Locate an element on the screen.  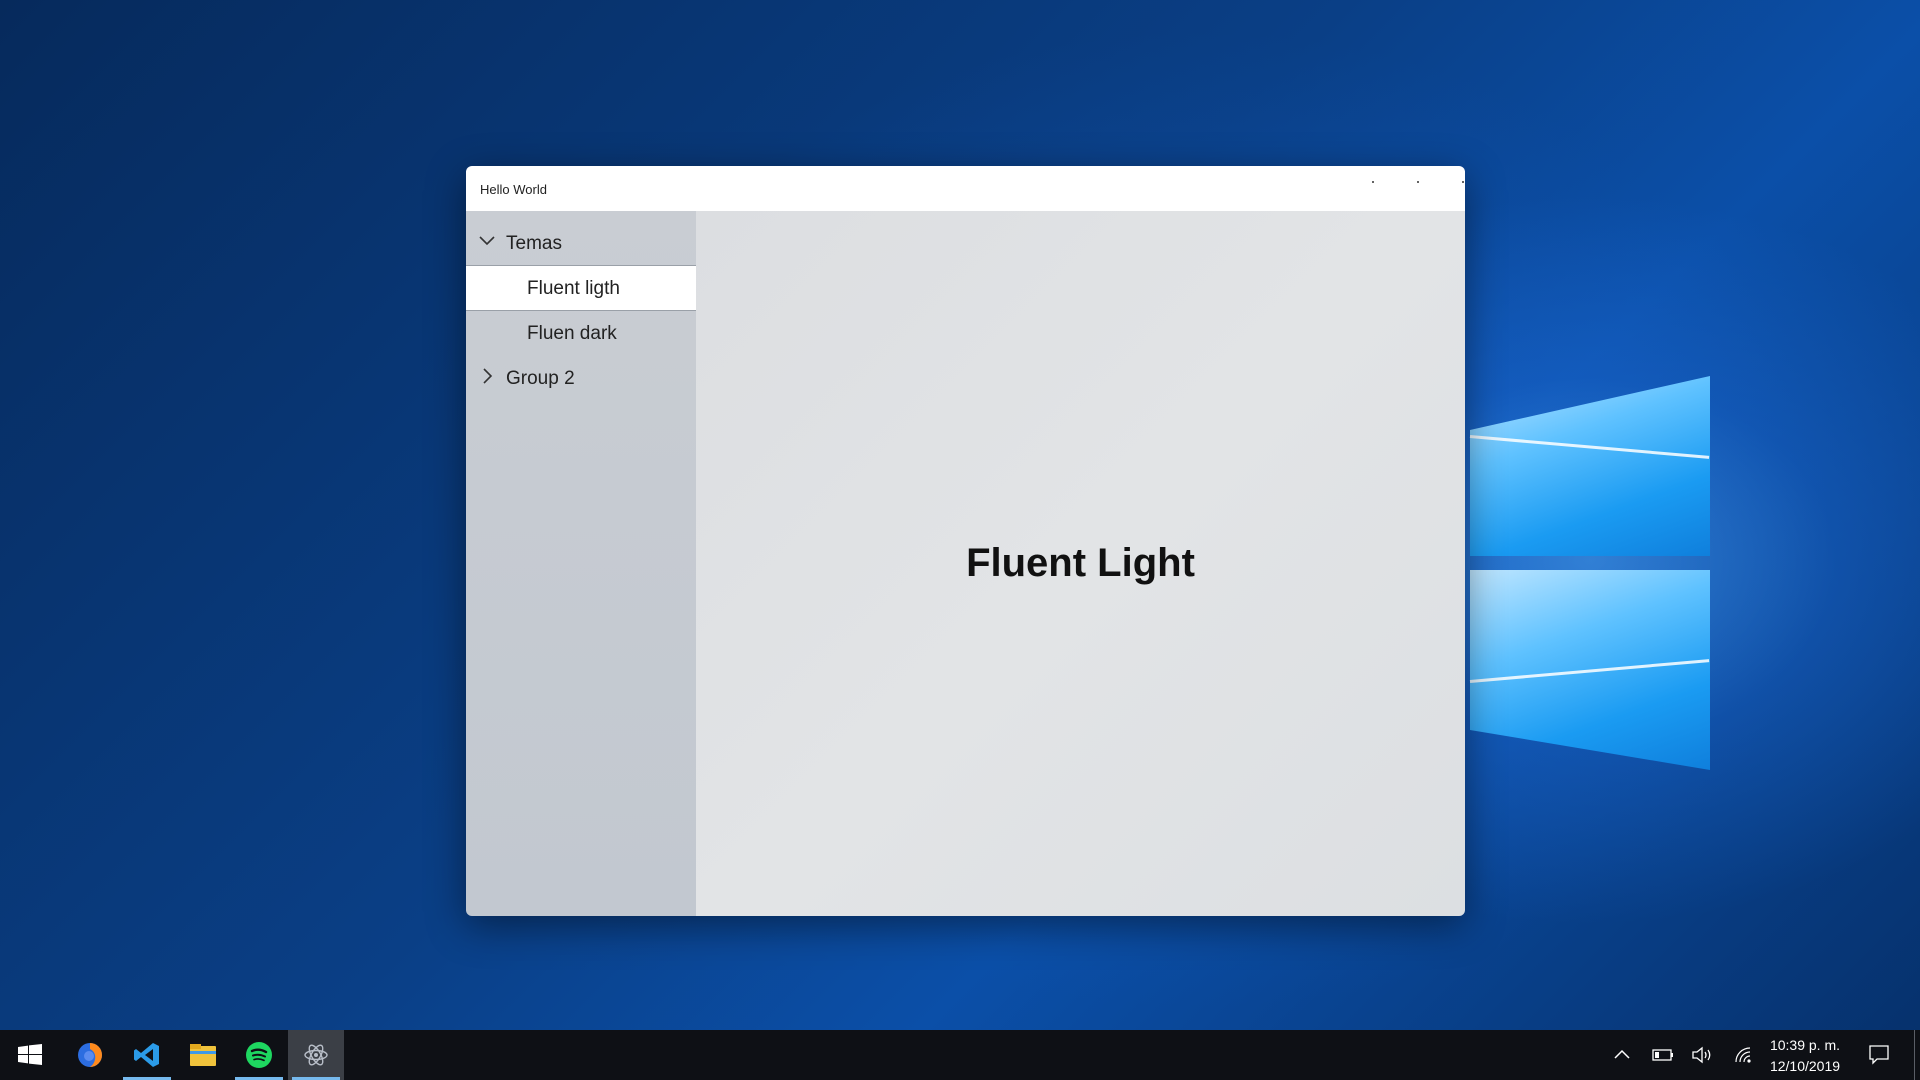
taskbar-spotify is located at coordinates (259, 1055).